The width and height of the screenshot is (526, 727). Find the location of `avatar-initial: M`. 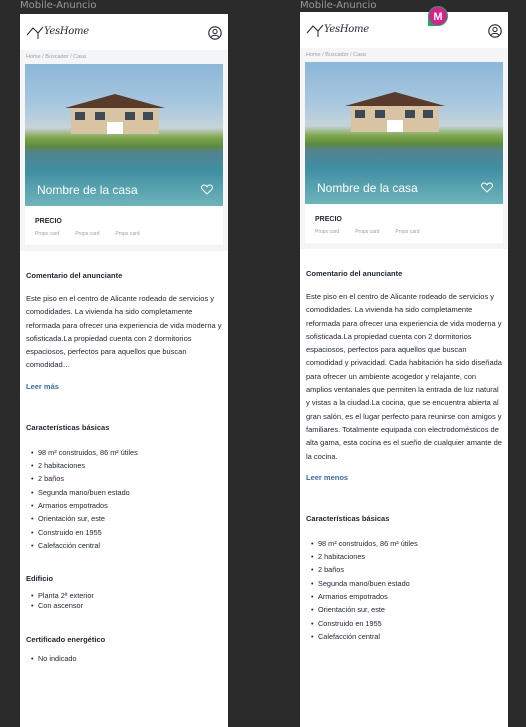

avatar-initial: M is located at coordinates (437, 17).